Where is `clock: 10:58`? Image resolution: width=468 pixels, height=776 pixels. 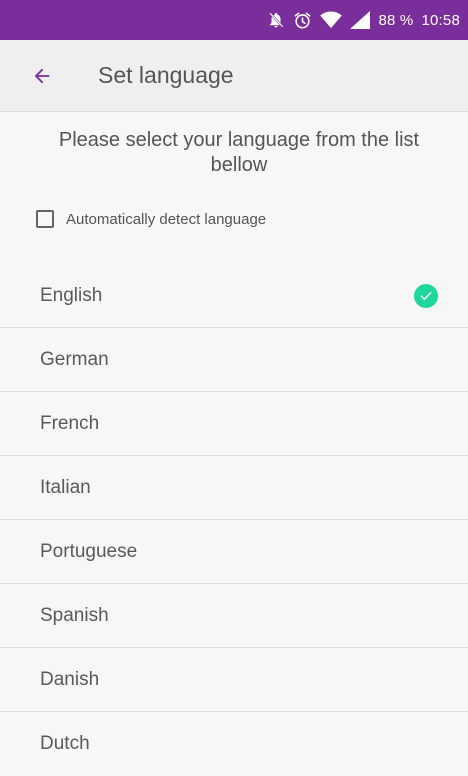 clock: 10:58 is located at coordinates (440, 20).